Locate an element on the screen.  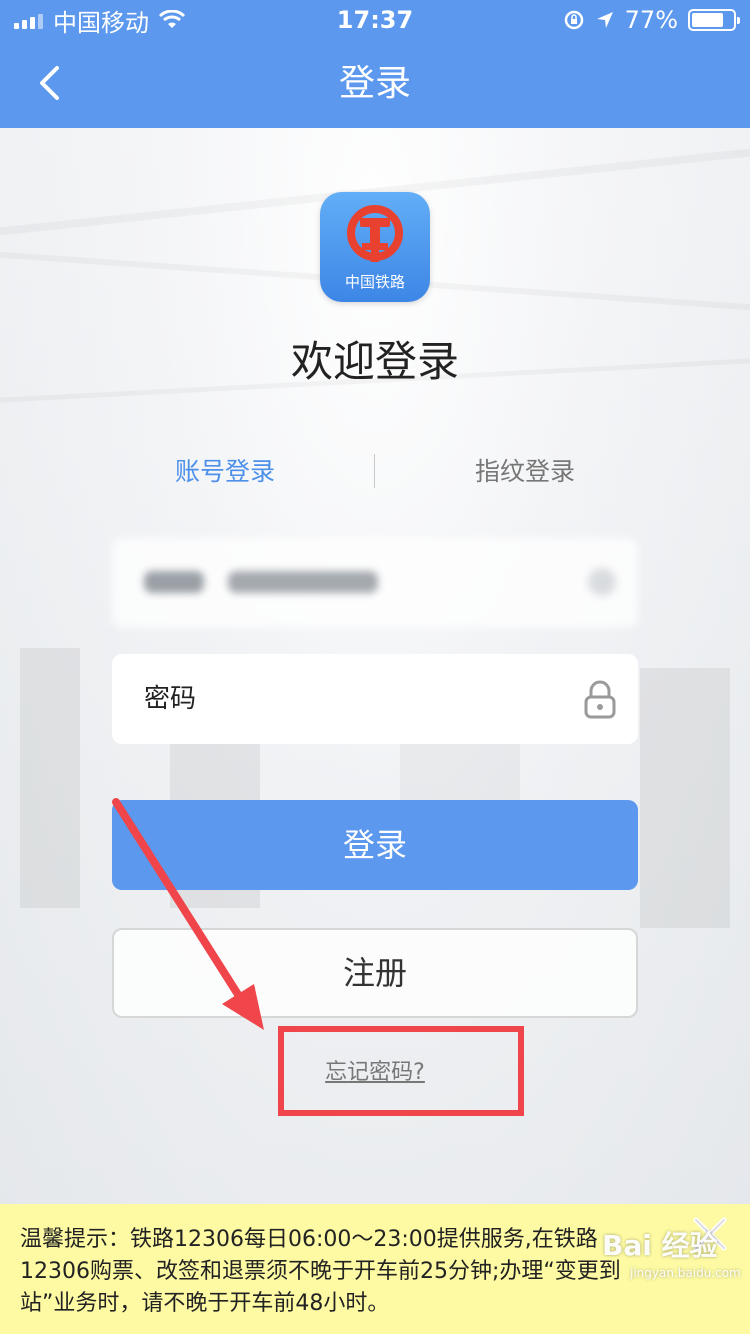
battery-percent: 77% is located at coordinates (651, 20).